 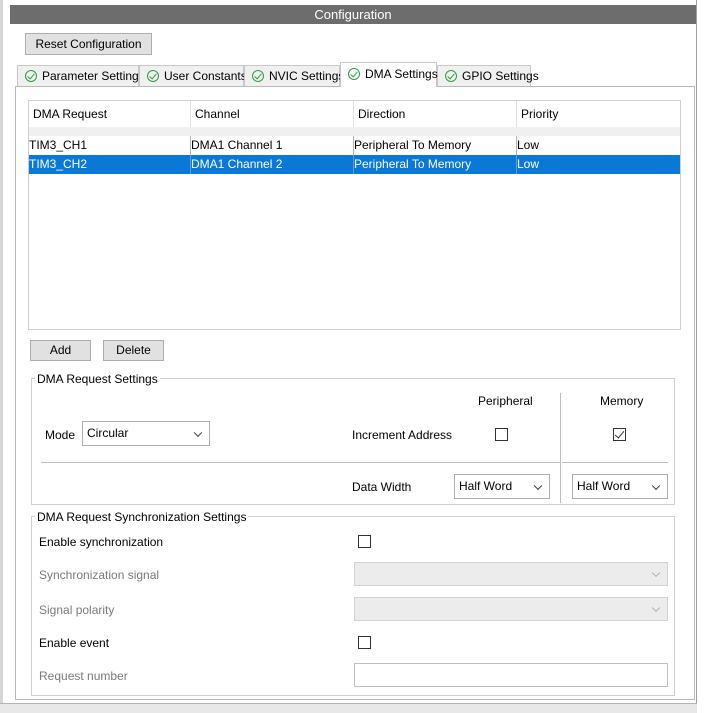 I want to click on right-border, so click(x=696, y=356).